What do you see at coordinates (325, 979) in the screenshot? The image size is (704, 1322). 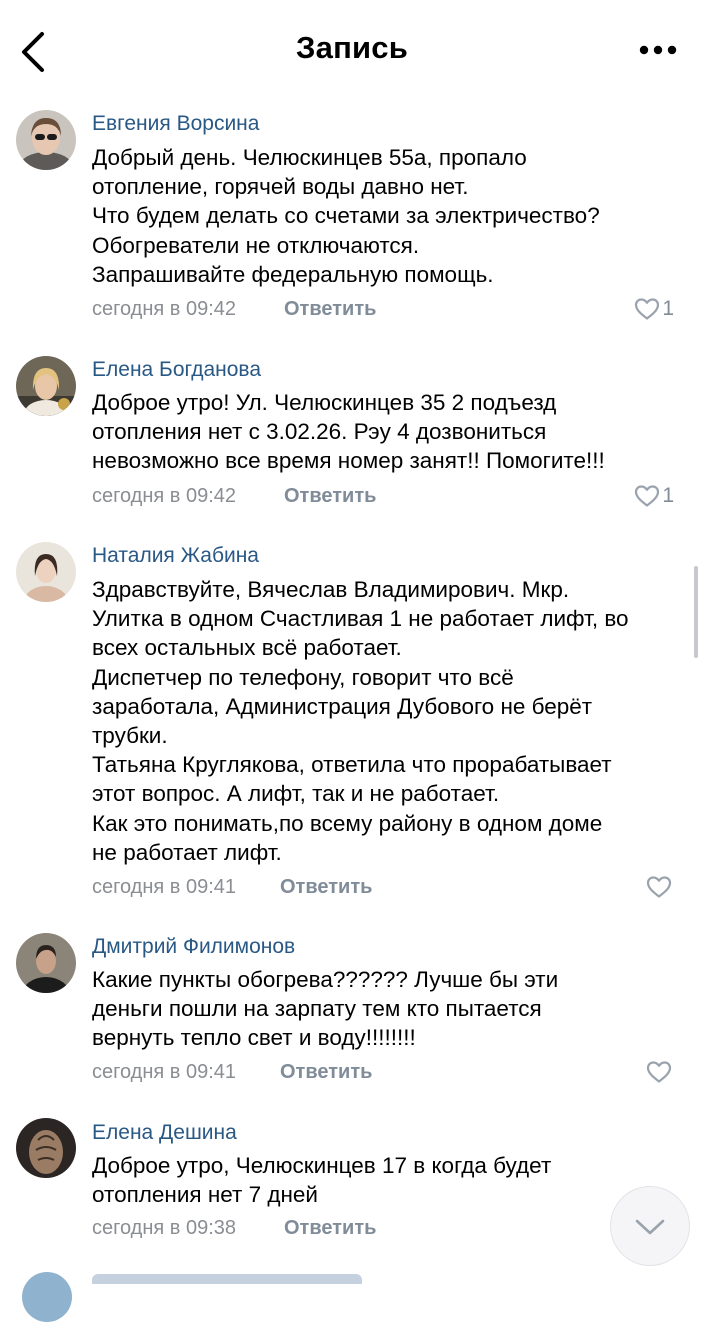 I see `comment-text-line: Какие пункты обогрева?????? Лучше бы эти` at bounding box center [325, 979].